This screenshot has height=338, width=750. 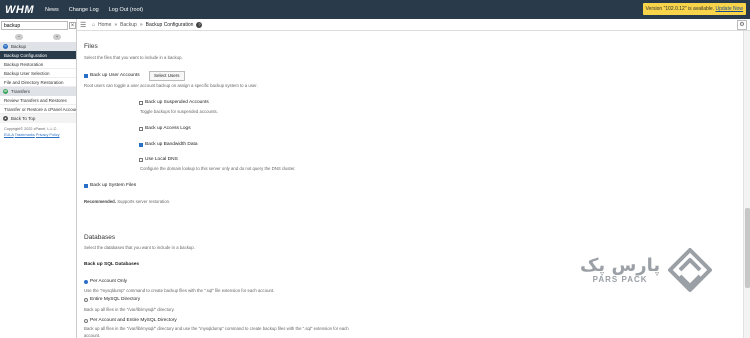 I want to click on breadcrumb-home: Home, so click(x=104, y=25).